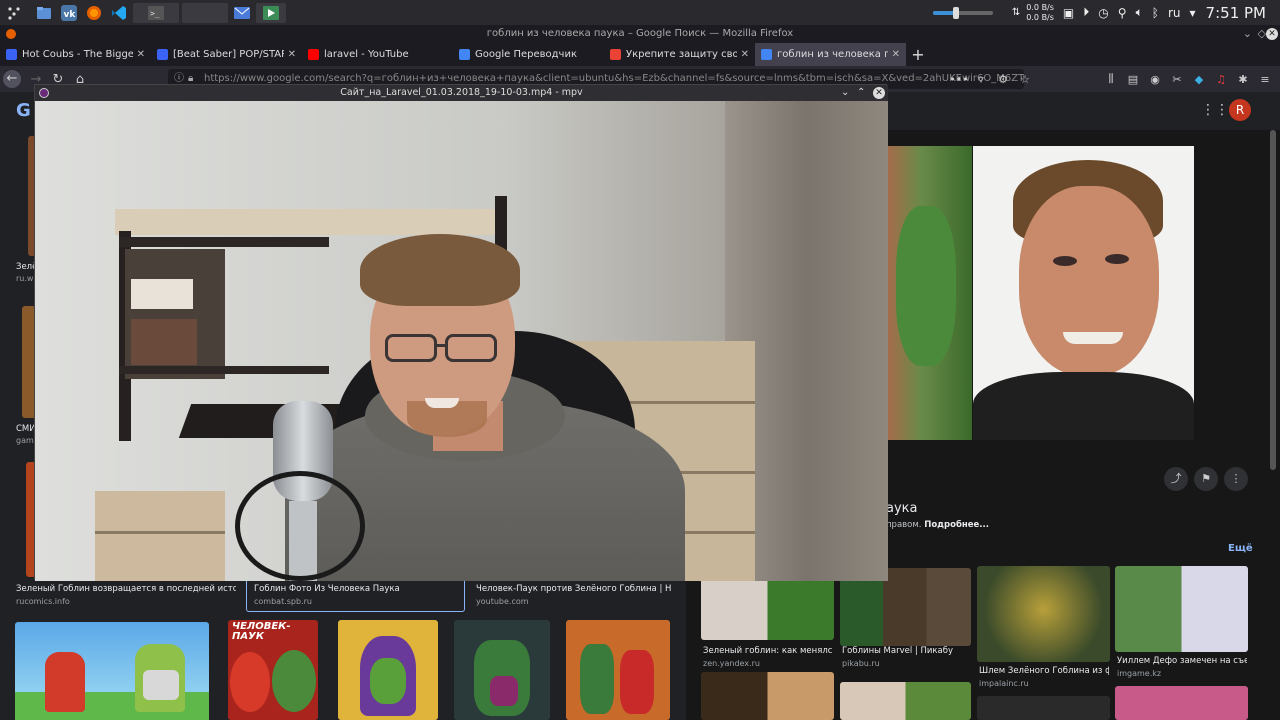  I want to click on clock-tray-icon: ◷, so click(1103, 13).